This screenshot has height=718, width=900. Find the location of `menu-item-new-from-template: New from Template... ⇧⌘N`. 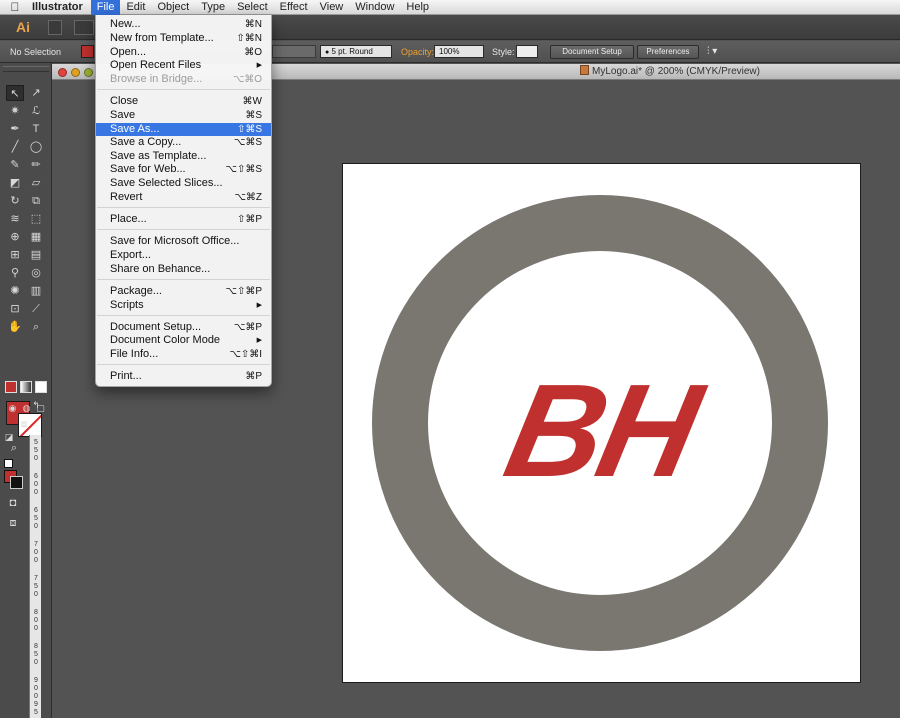

menu-item-new-from-template: New from Template... ⇧⌘N is located at coordinates (183, 38).